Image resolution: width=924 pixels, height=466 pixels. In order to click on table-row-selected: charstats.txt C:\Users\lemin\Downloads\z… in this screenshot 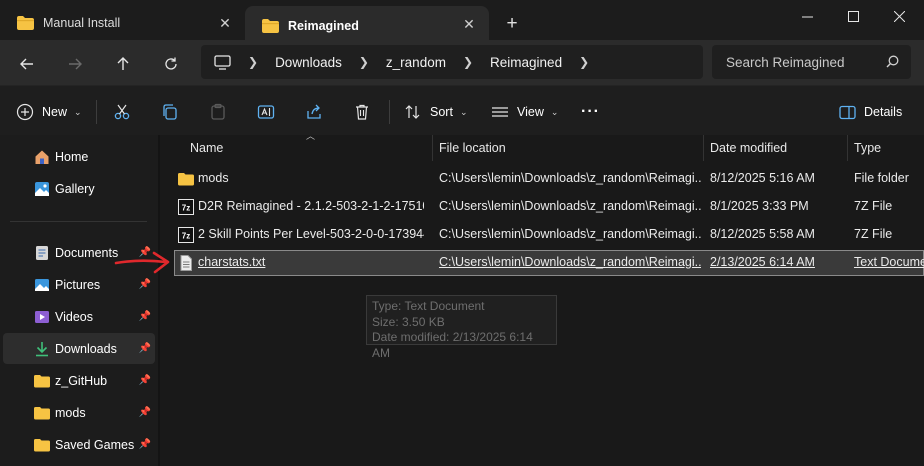, I will do `click(549, 263)`.